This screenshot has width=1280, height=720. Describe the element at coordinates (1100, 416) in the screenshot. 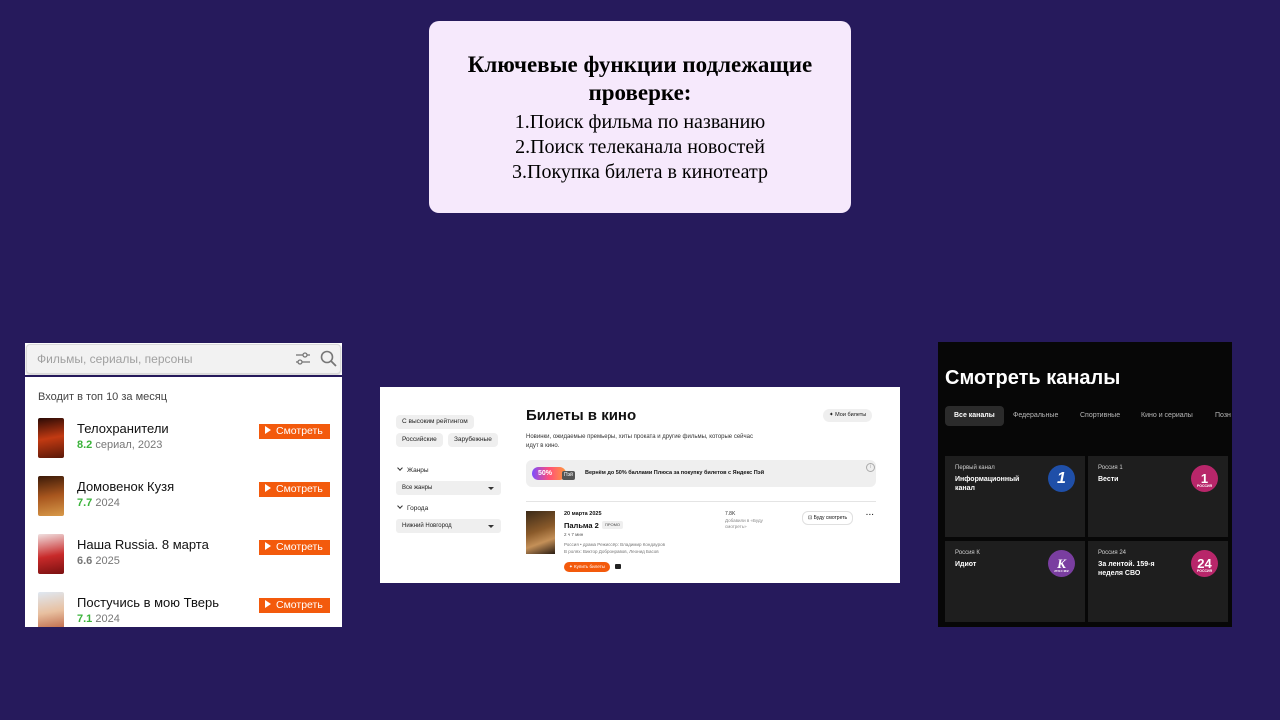

I see `tab-sports: Спортивные` at that location.